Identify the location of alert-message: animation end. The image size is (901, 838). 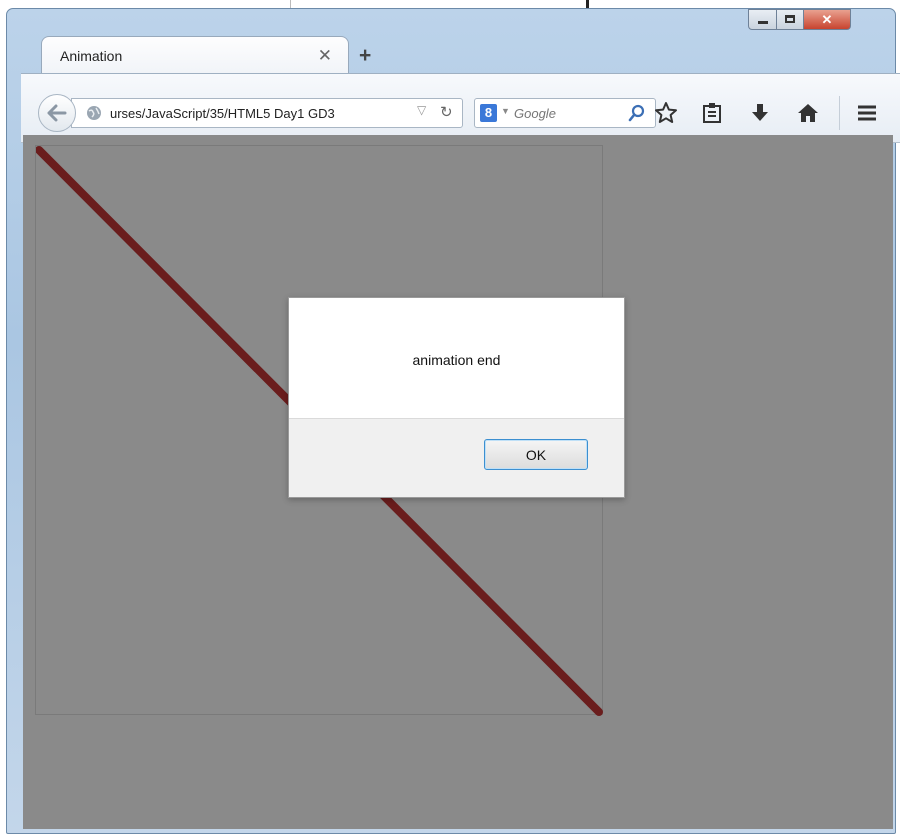
(456, 360).